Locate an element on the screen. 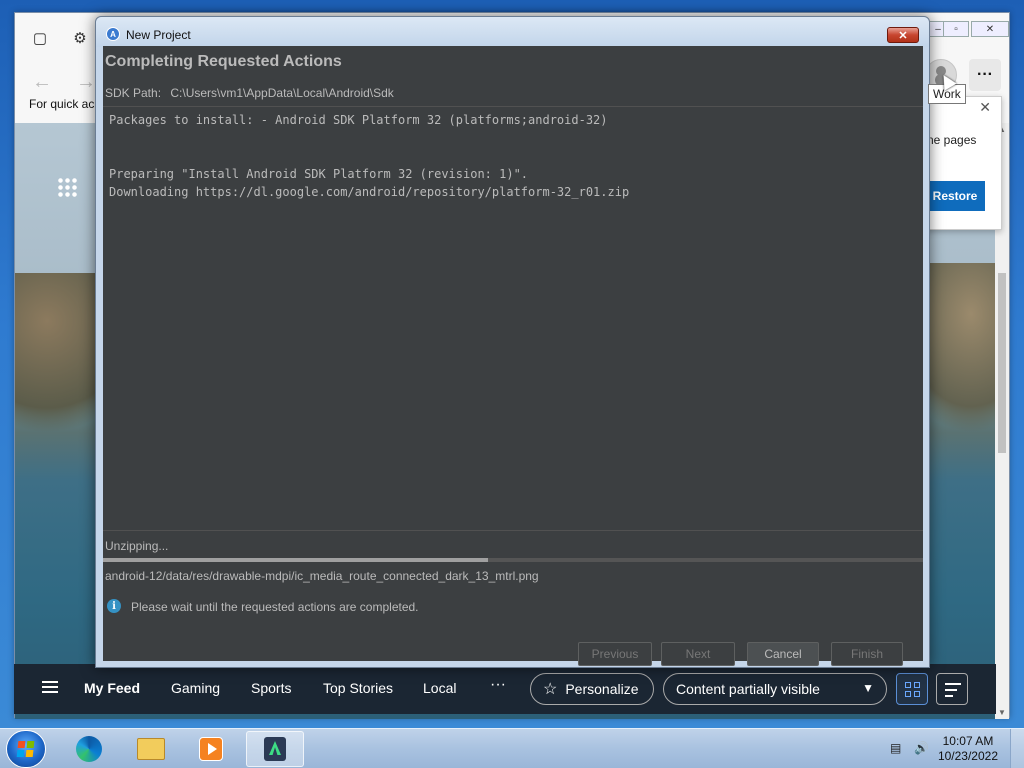 The image size is (1024, 768). taskbar-explorer-button is located at coordinates (151, 749).